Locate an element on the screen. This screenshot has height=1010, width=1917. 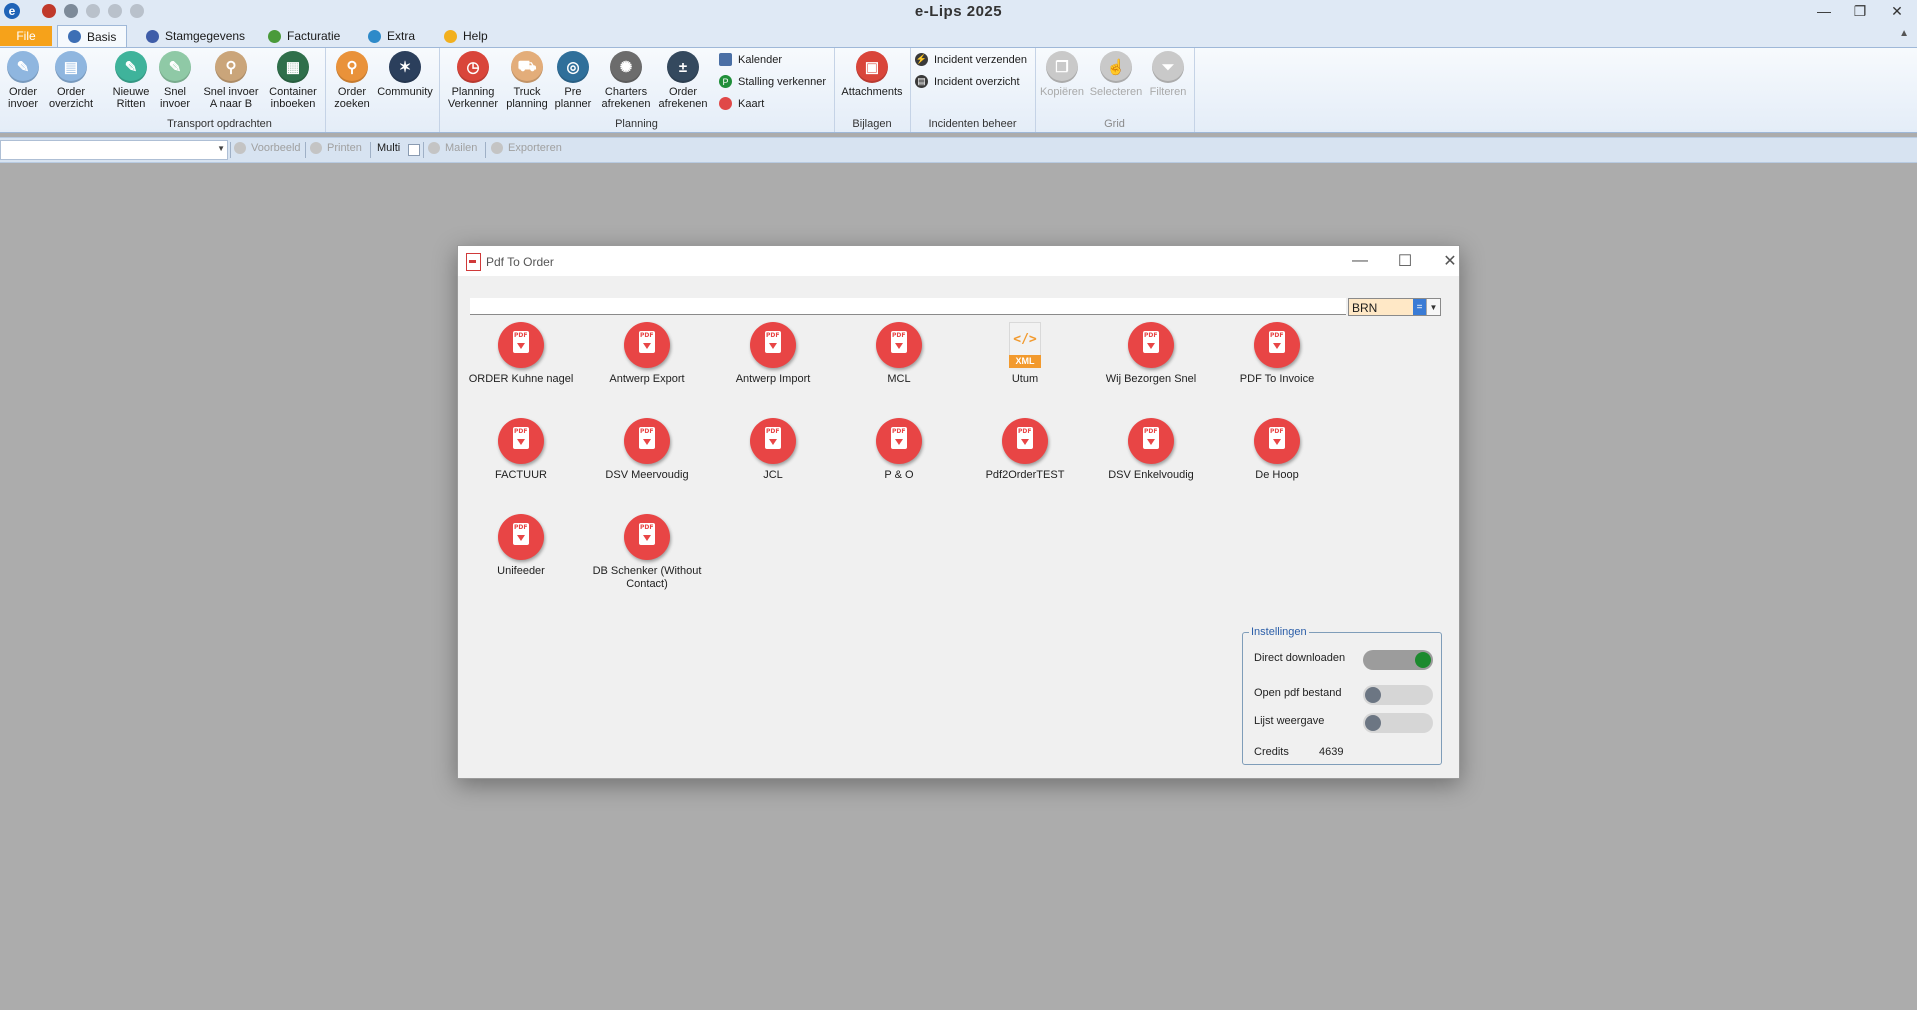
container-inboeken-button: ▦ Container inboeken is located at coordinates (293, 80).